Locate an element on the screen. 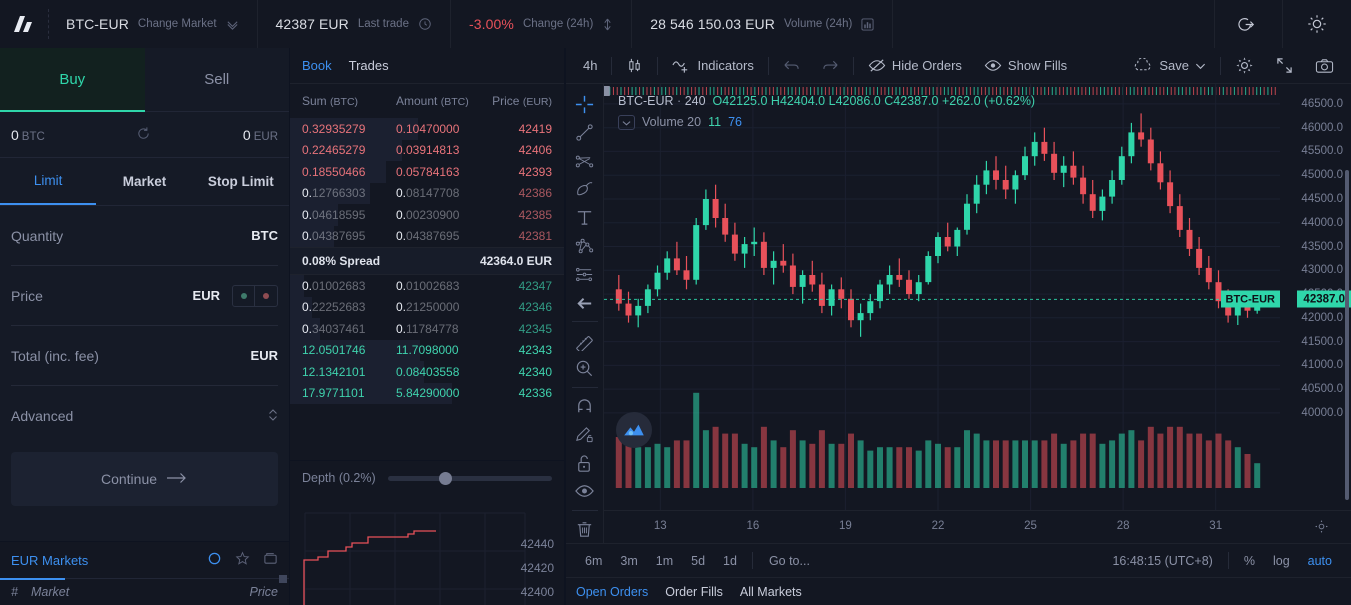 This screenshot has height=605, width=1351. drawing-lock-tool is located at coordinates (585, 434).